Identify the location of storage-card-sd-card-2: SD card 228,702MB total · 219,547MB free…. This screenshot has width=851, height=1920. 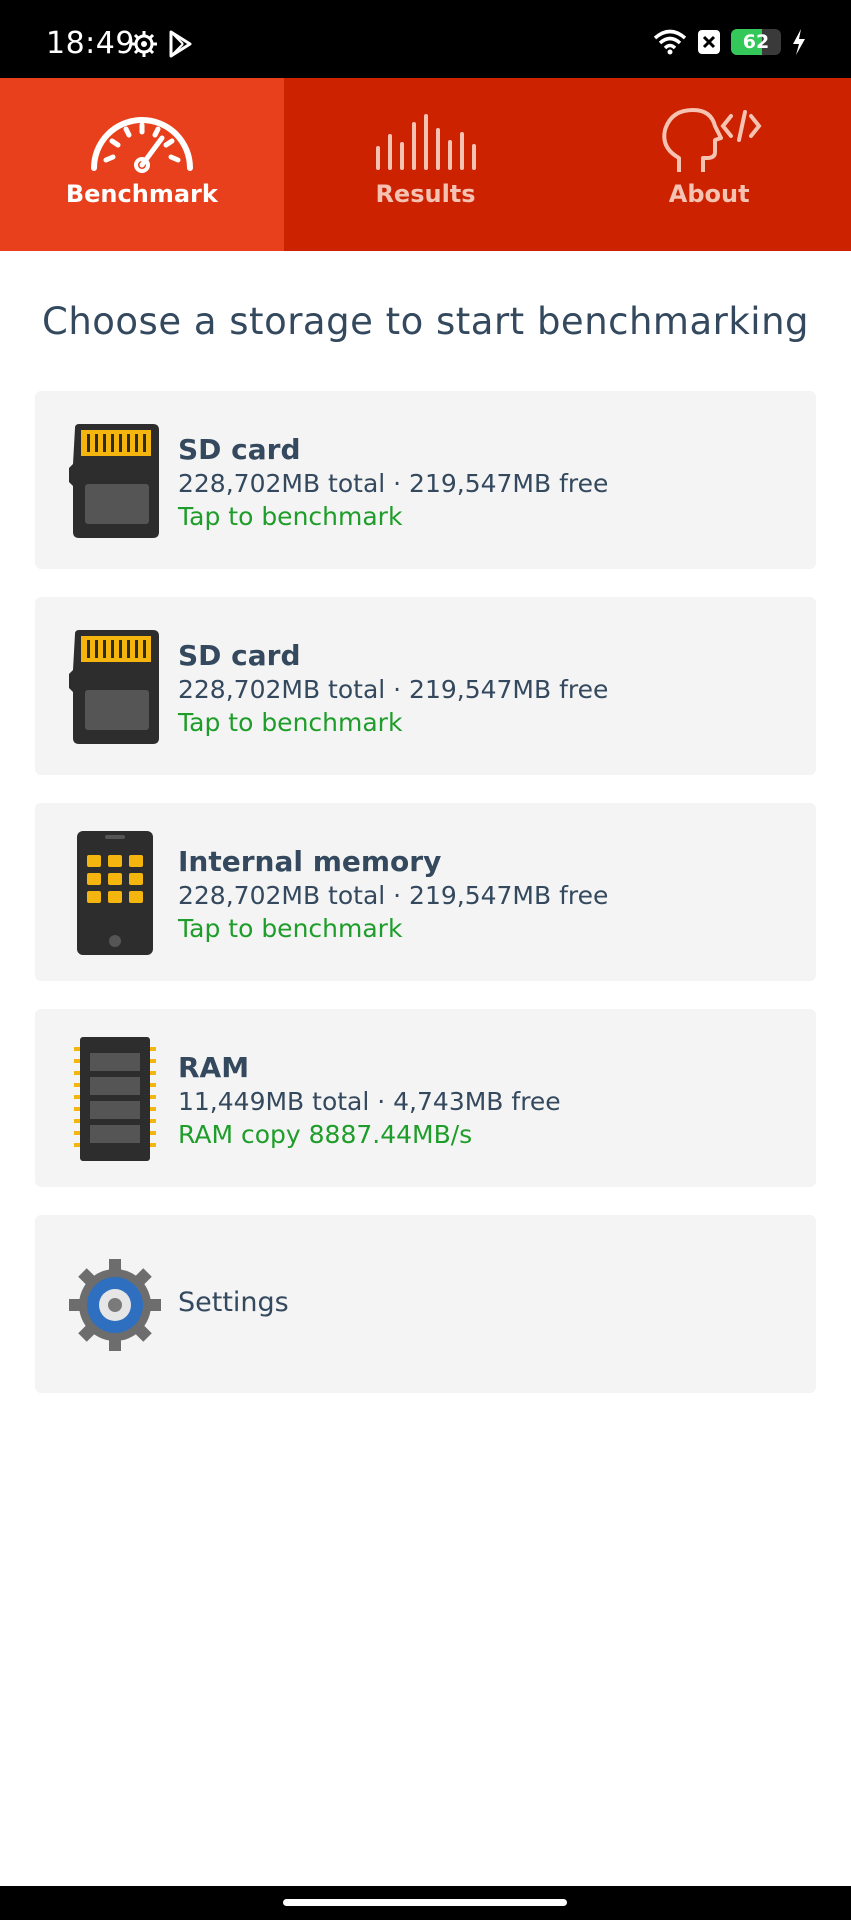
(425, 686).